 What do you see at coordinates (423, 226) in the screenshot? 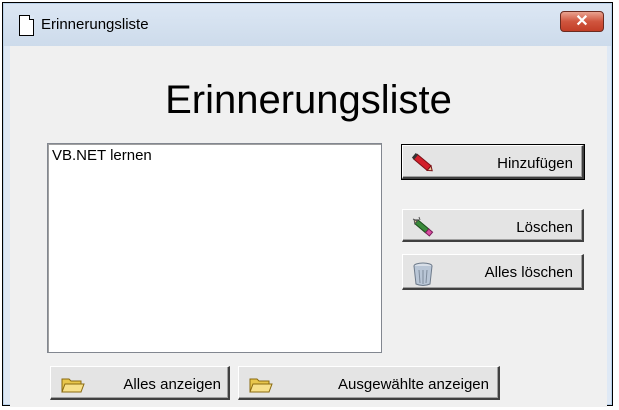
I see `eraser-pencil-icon` at bounding box center [423, 226].